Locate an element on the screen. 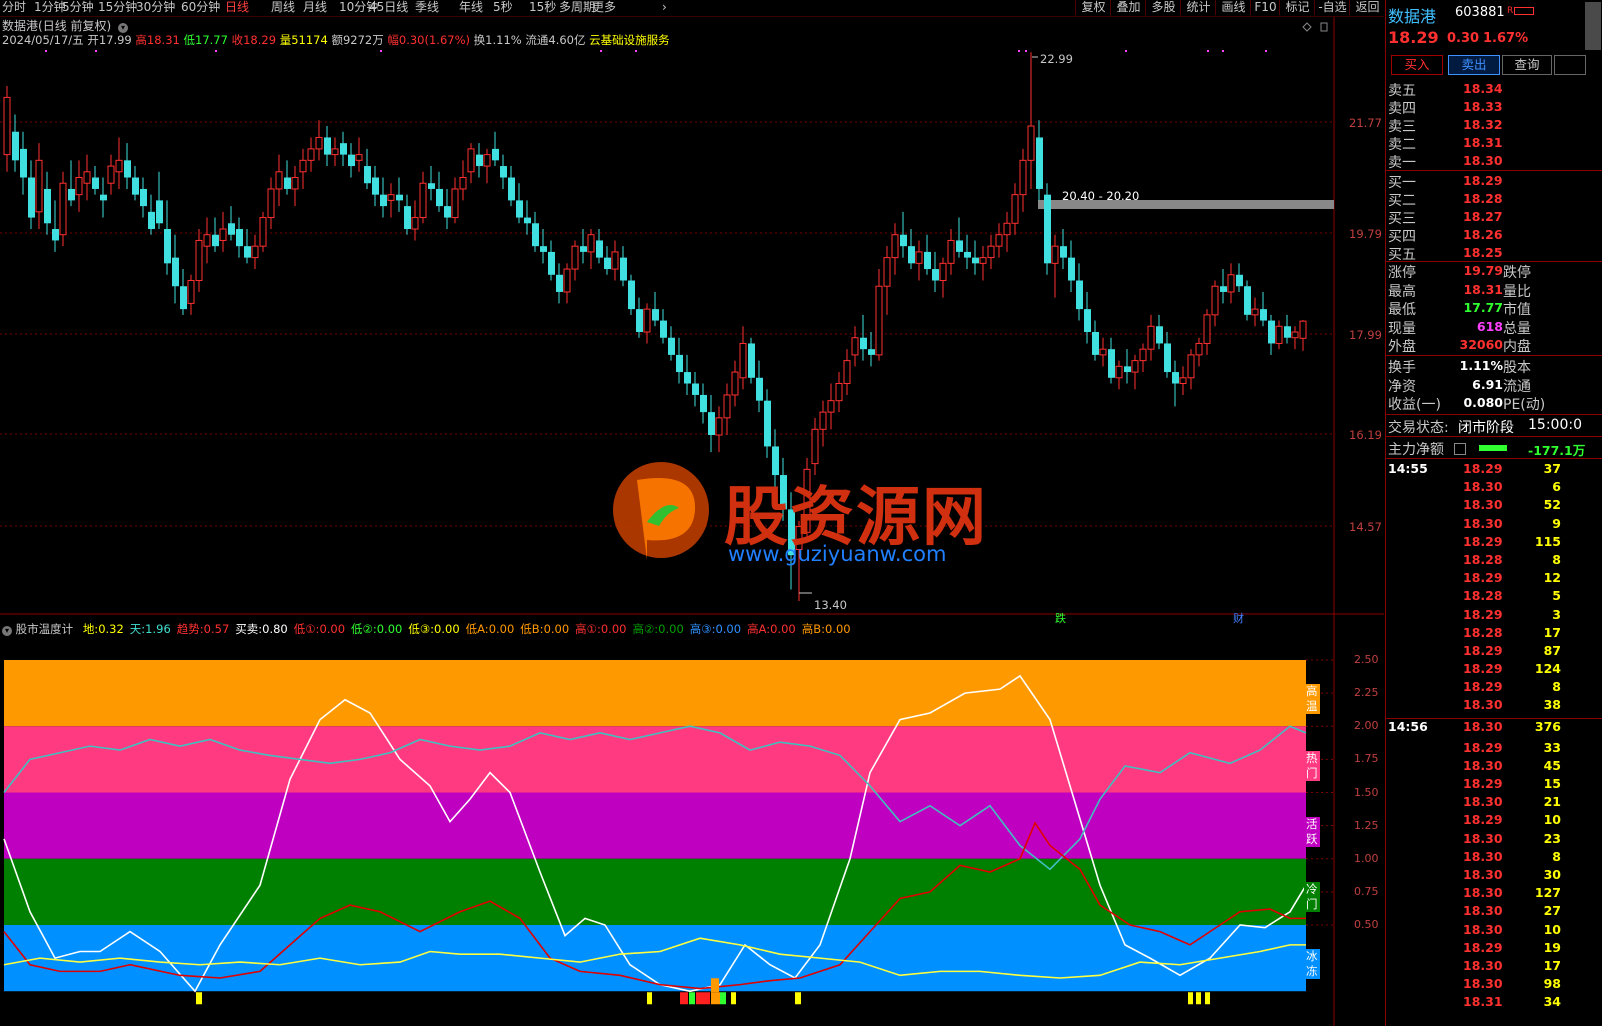 This screenshot has width=1602, height=1026. more-chevron-icon: › is located at coordinates (664, 7).